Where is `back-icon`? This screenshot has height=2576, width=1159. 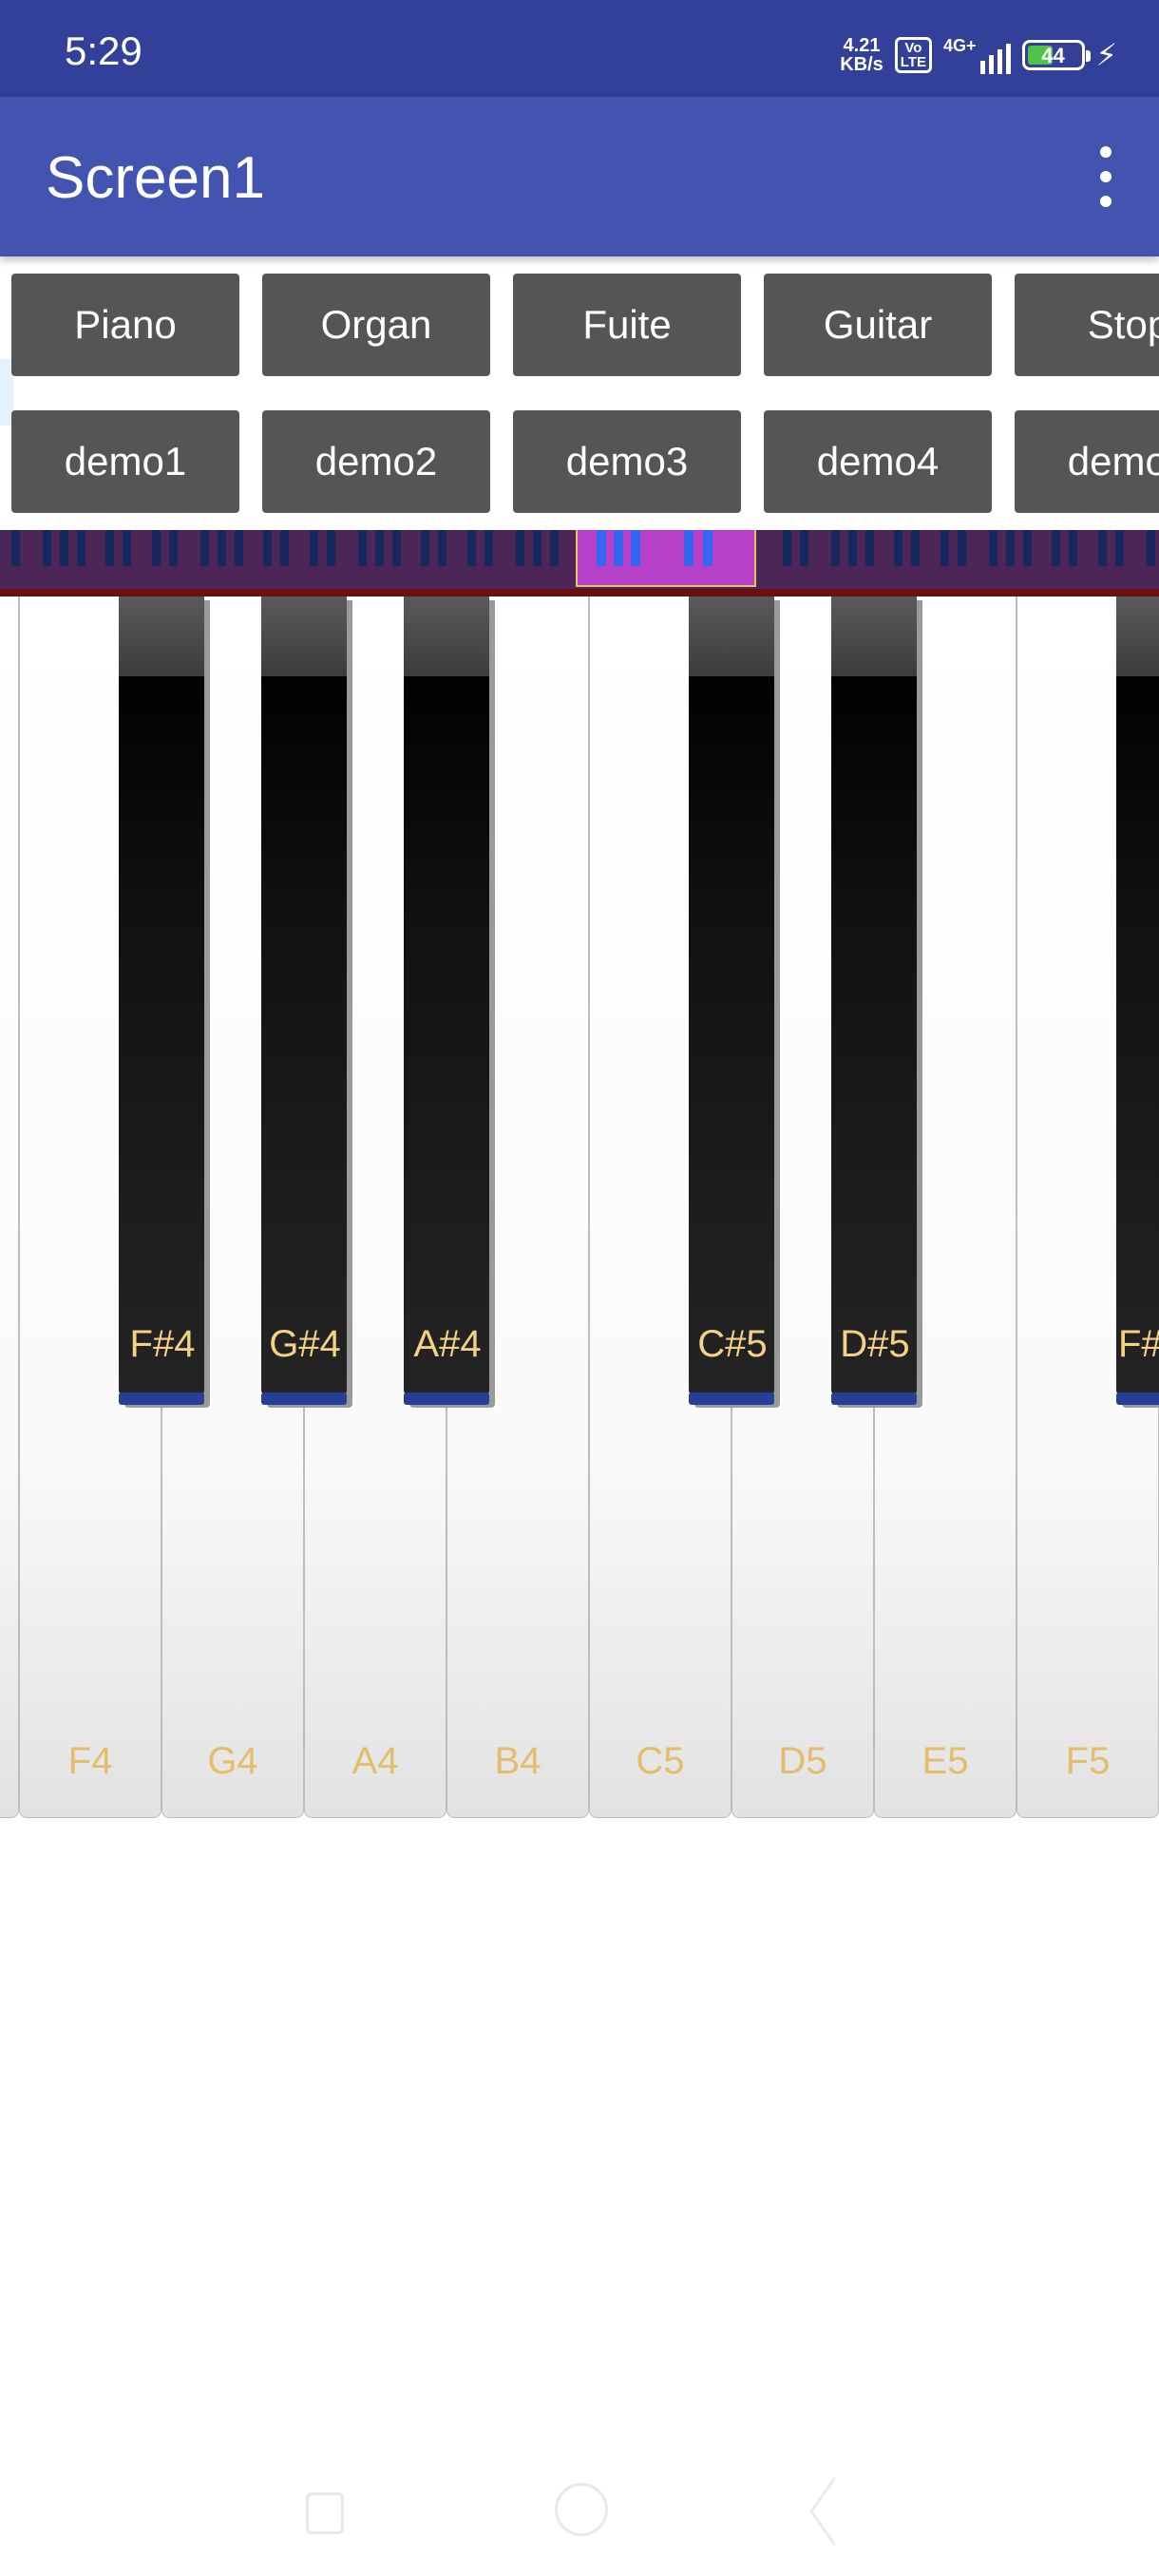 back-icon is located at coordinates (834, 2511).